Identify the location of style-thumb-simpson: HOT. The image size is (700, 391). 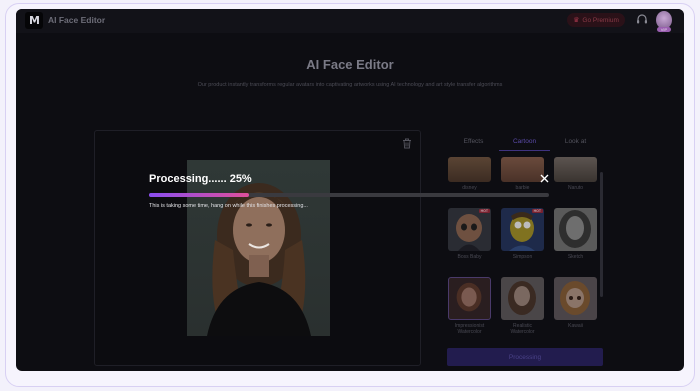
(522, 229).